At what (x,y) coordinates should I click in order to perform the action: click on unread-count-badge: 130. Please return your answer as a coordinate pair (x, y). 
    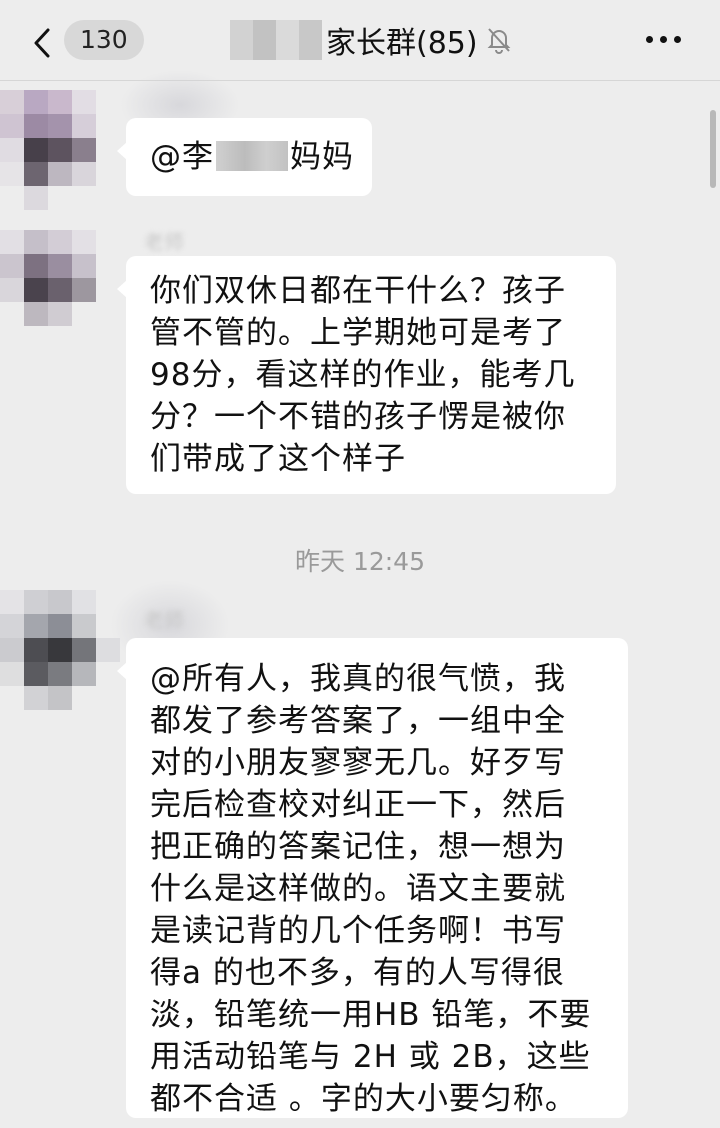
    Looking at the image, I should click on (104, 40).